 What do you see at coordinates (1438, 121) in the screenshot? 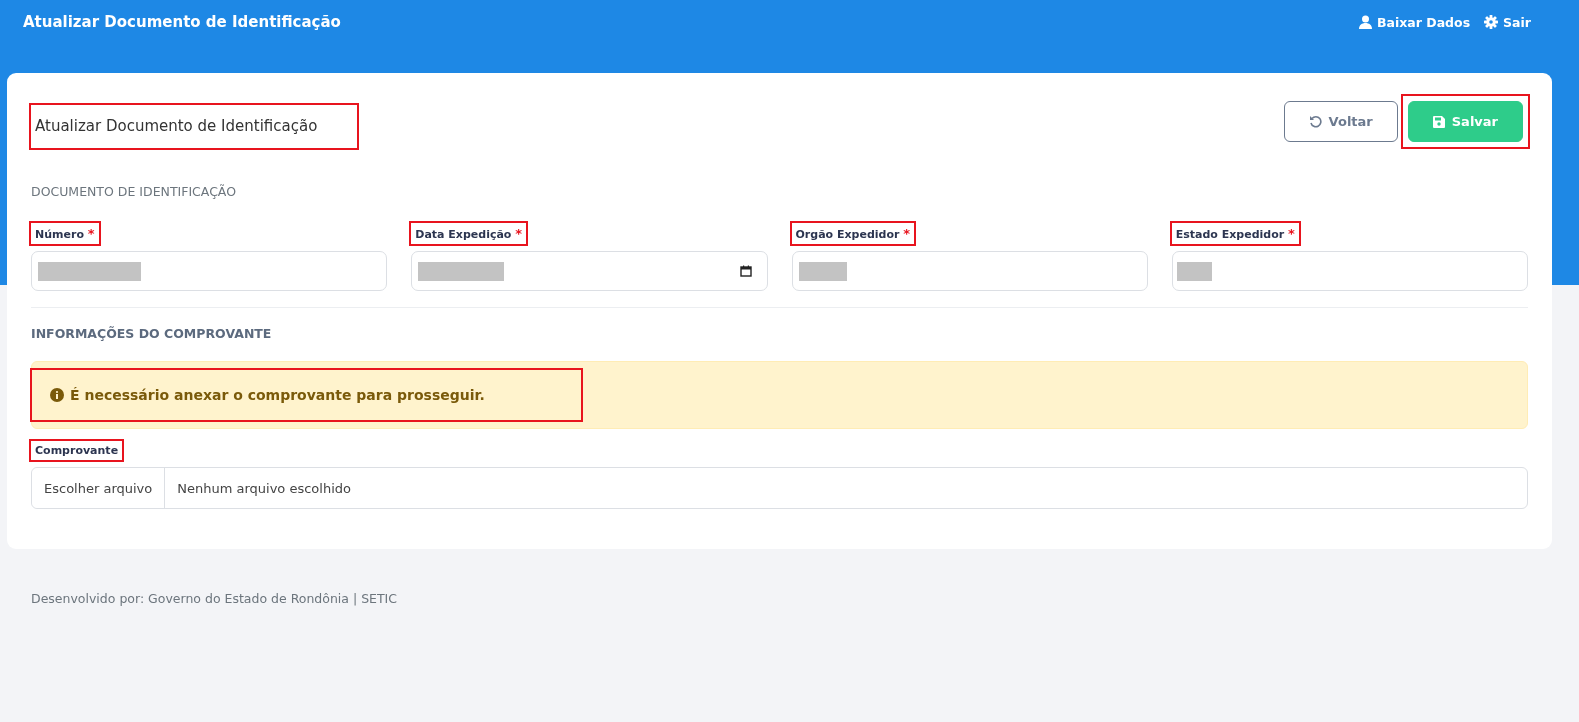
I see `save-icon` at bounding box center [1438, 121].